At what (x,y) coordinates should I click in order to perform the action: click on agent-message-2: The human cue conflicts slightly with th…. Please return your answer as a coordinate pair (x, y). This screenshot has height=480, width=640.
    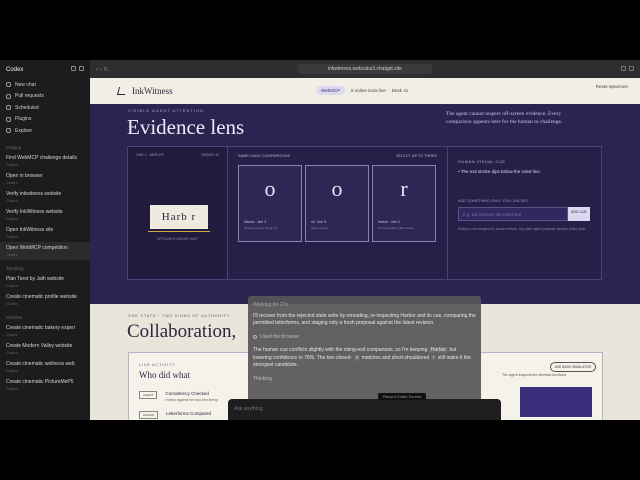
    Looking at the image, I should click on (364, 358).